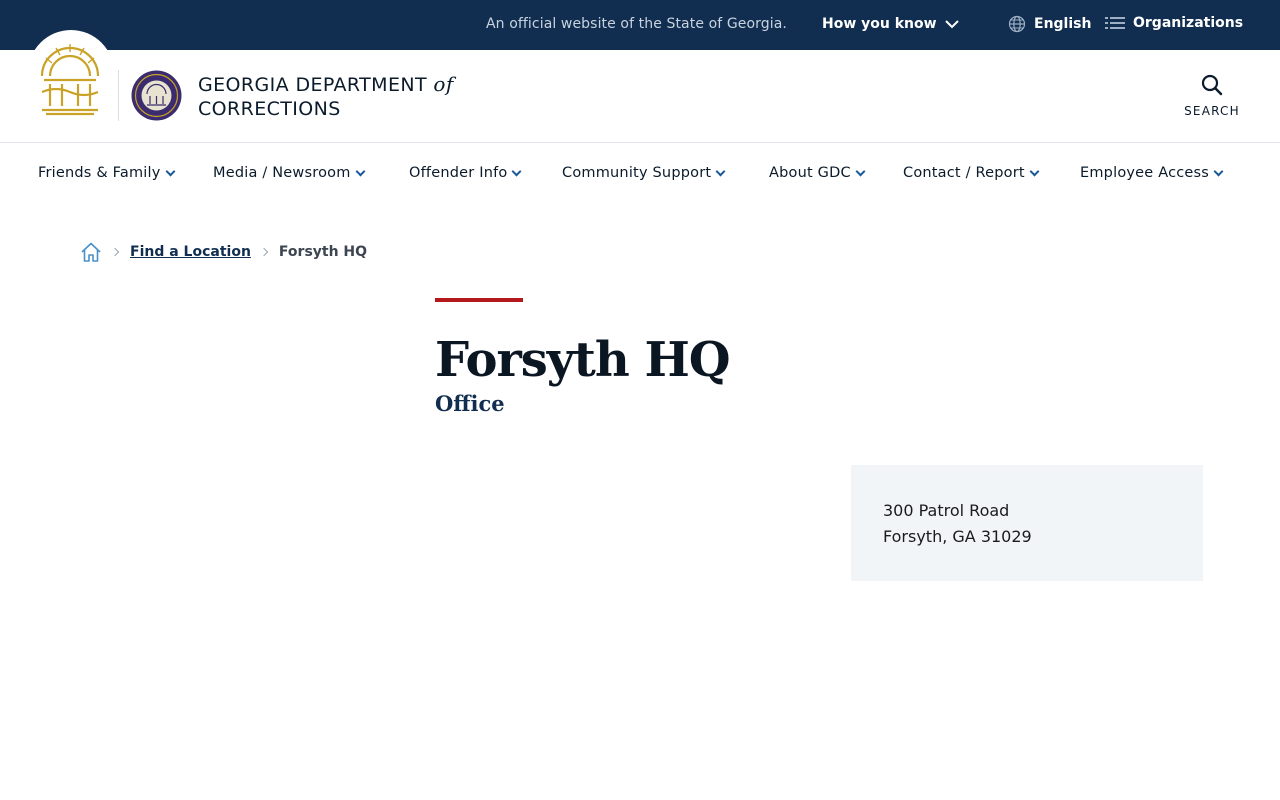 The height and width of the screenshot is (800, 1280). What do you see at coordinates (156, 95) in the screenshot?
I see `gdc-department-seal-logo` at bounding box center [156, 95].